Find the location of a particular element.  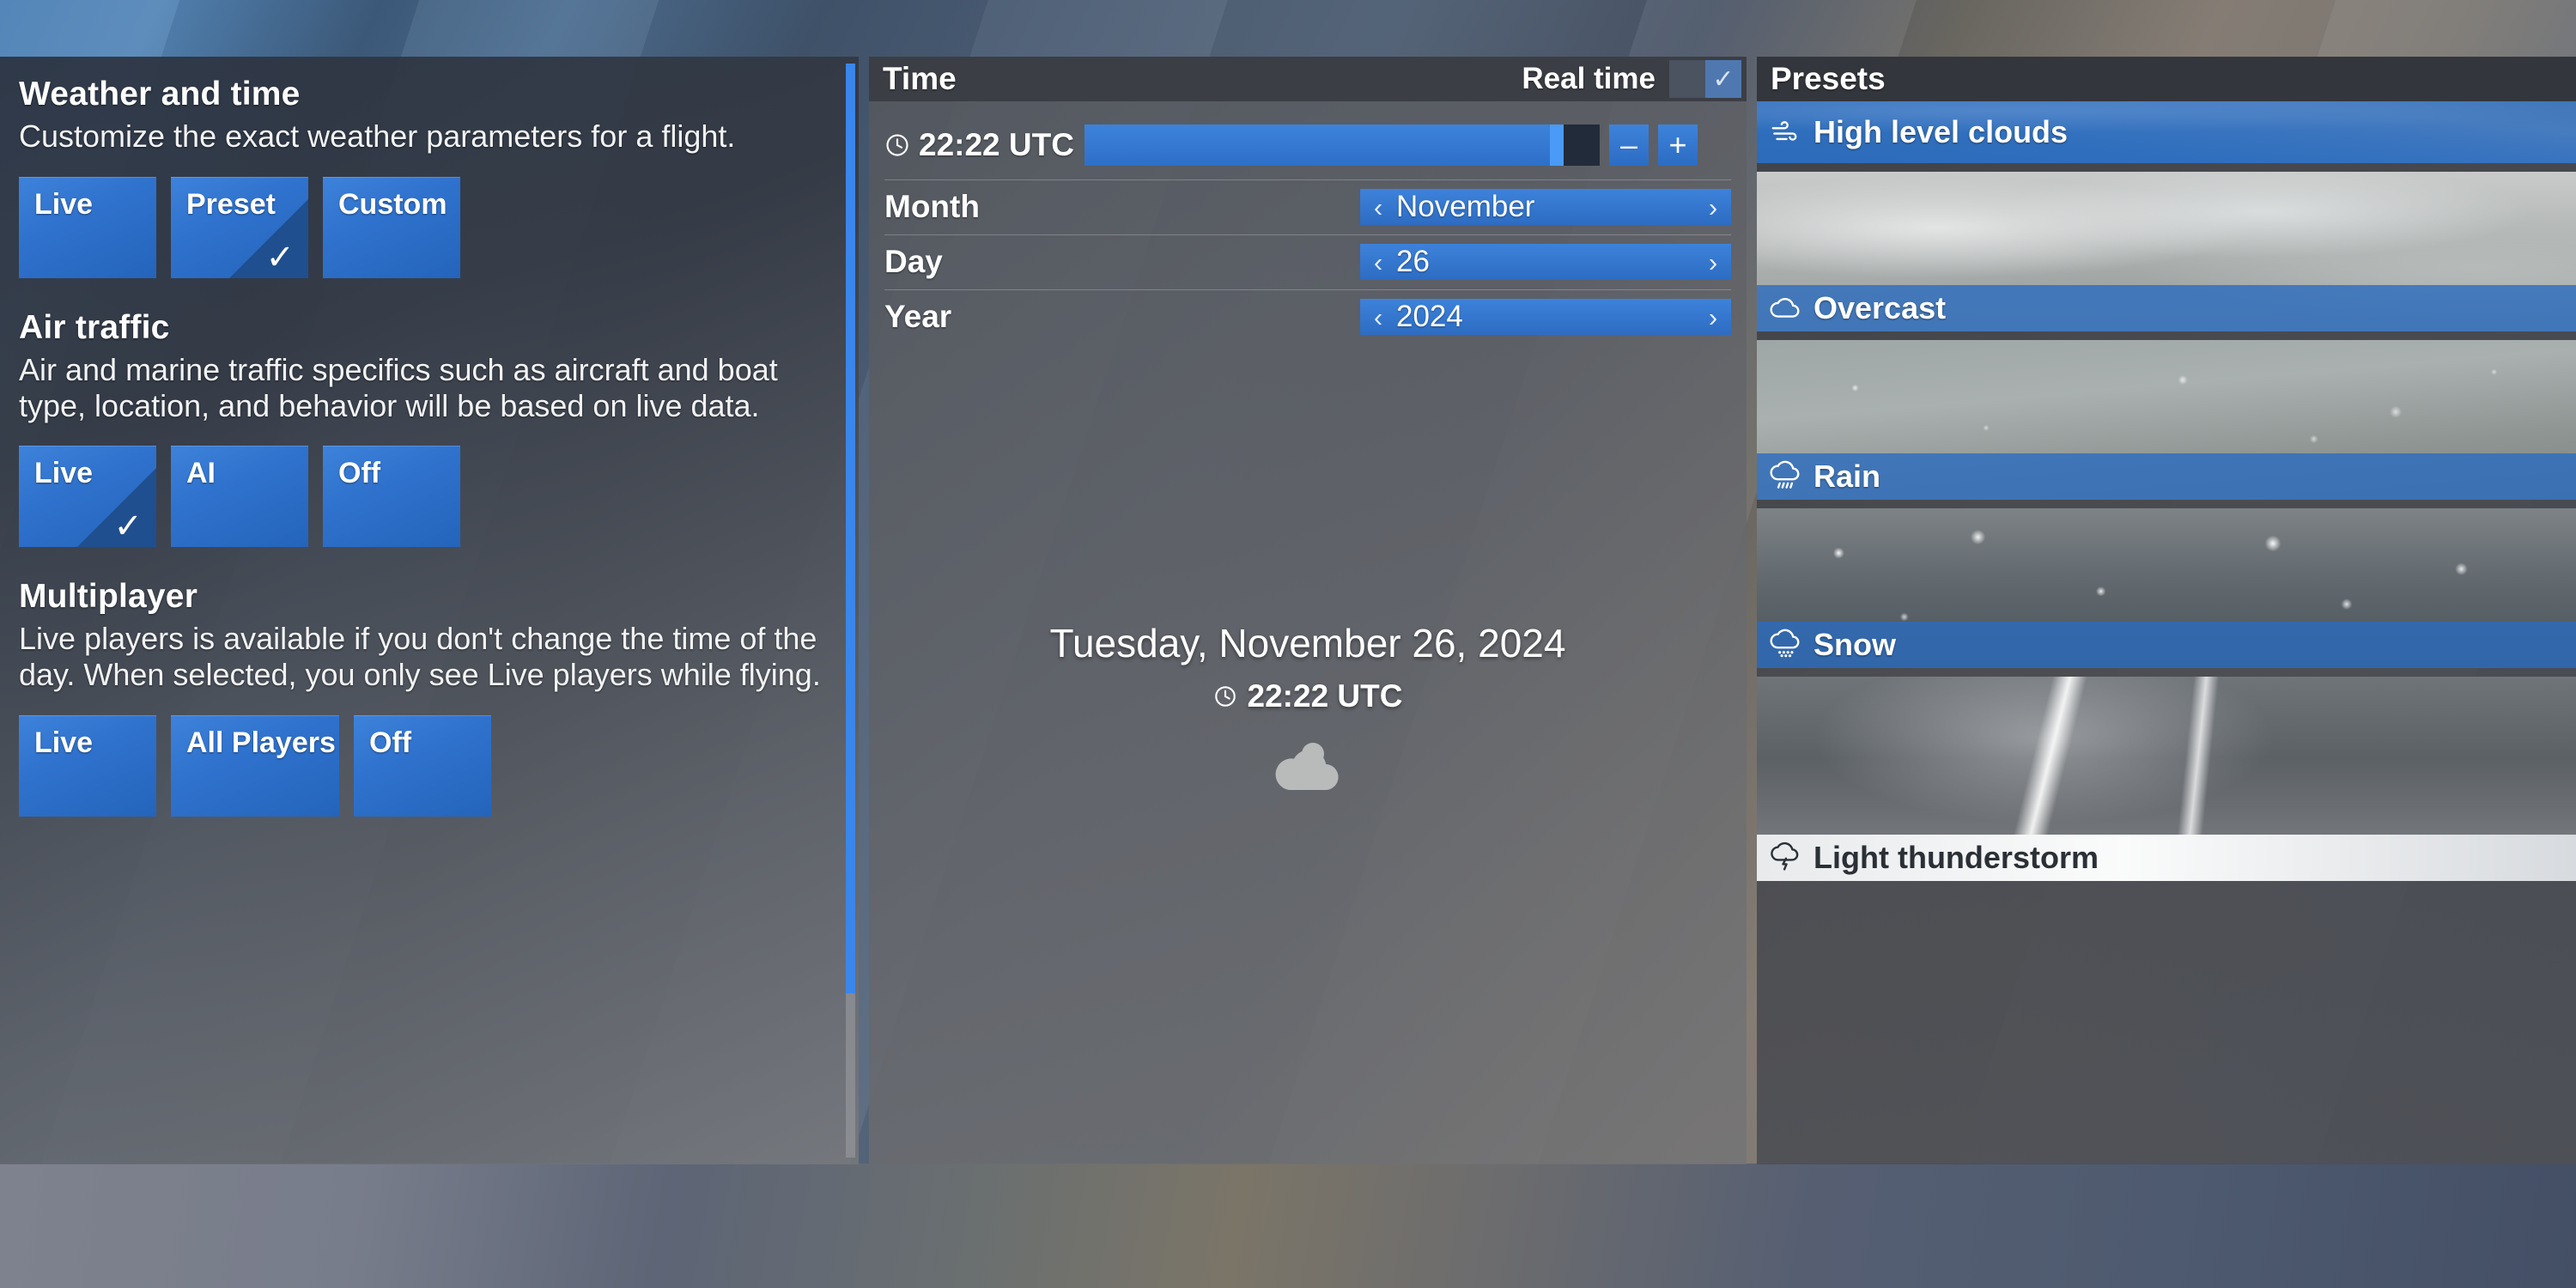

weather-mode-live-button: Live is located at coordinates (87, 227).